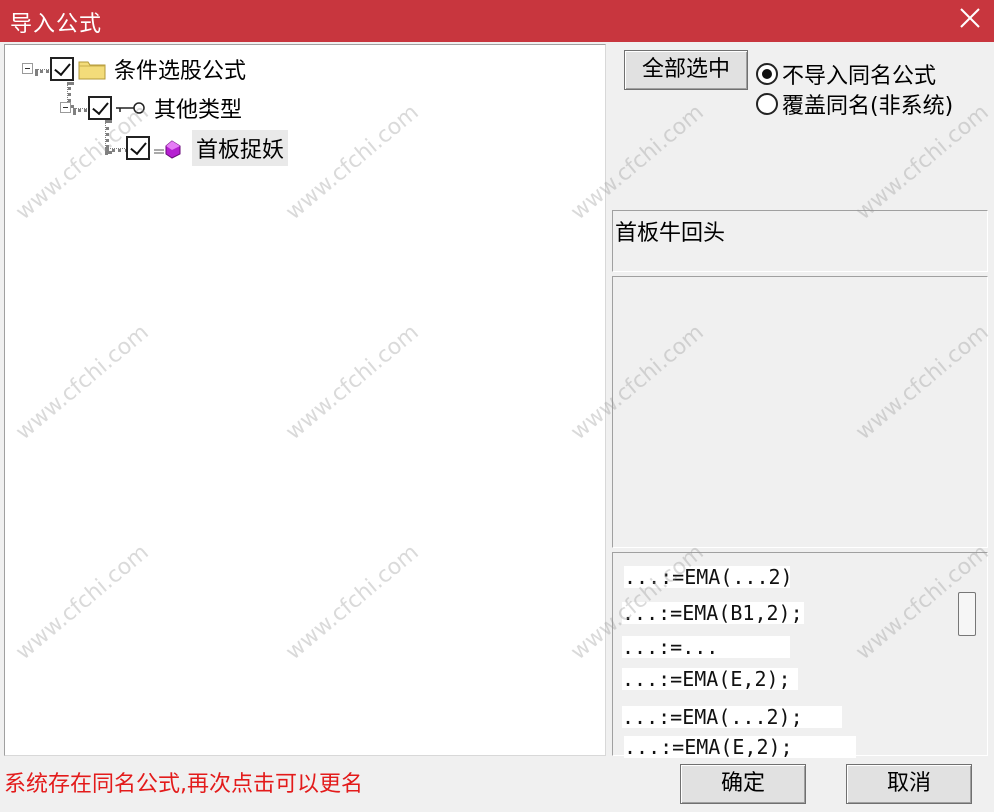 The width and height of the screenshot is (994, 812). I want to click on select-all-button: 全部选中, so click(686, 70).